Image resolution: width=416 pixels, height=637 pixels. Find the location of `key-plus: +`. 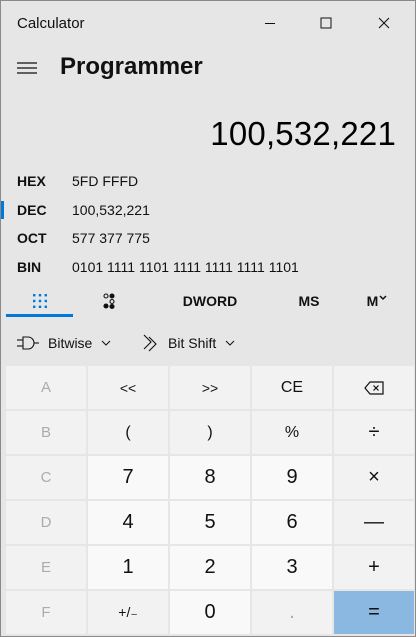

key-plus: + is located at coordinates (374, 567).